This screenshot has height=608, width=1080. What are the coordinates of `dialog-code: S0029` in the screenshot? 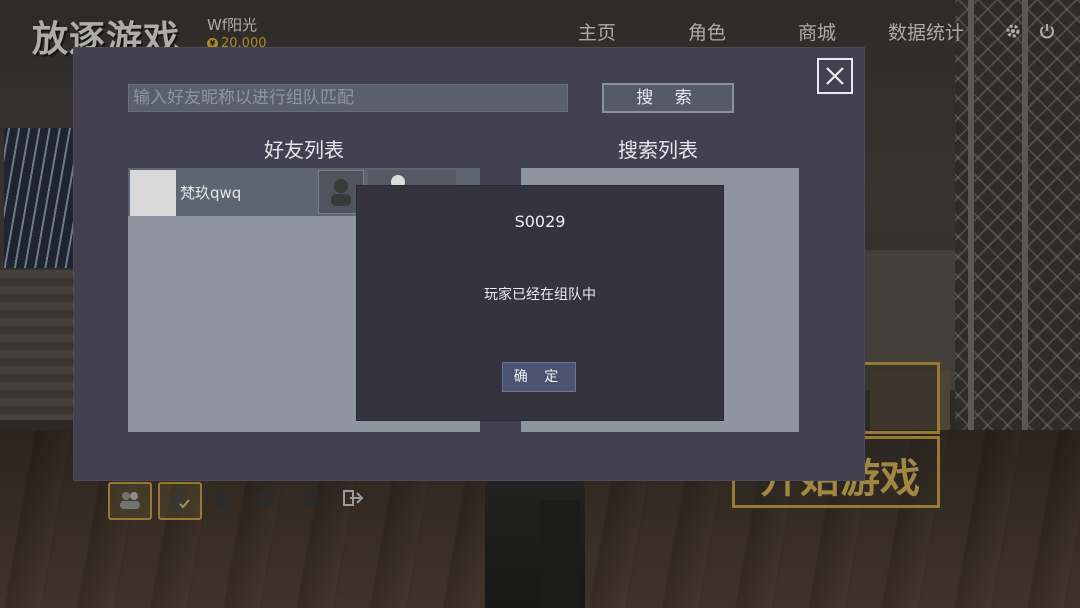 It's located at (540, 221).